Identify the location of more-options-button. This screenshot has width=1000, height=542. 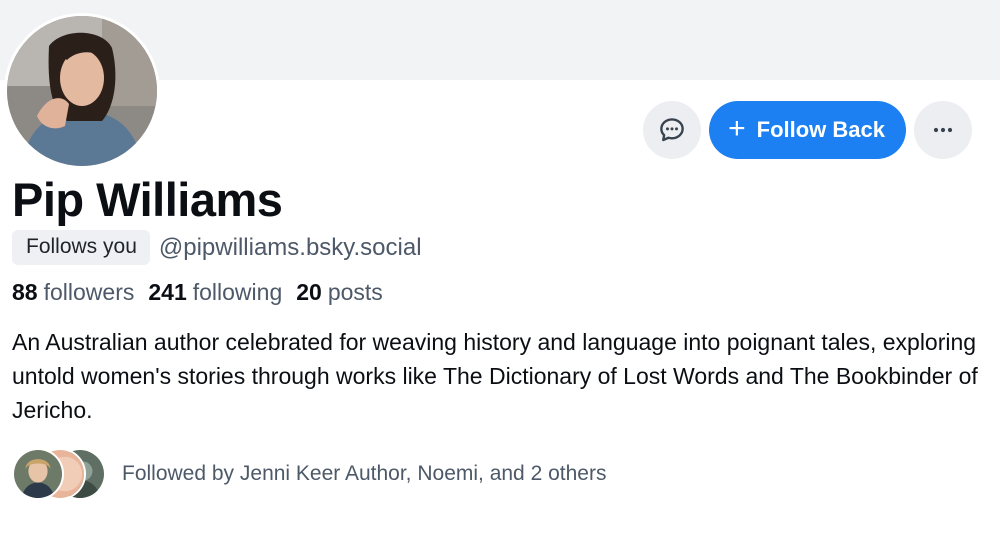
(943, 130).